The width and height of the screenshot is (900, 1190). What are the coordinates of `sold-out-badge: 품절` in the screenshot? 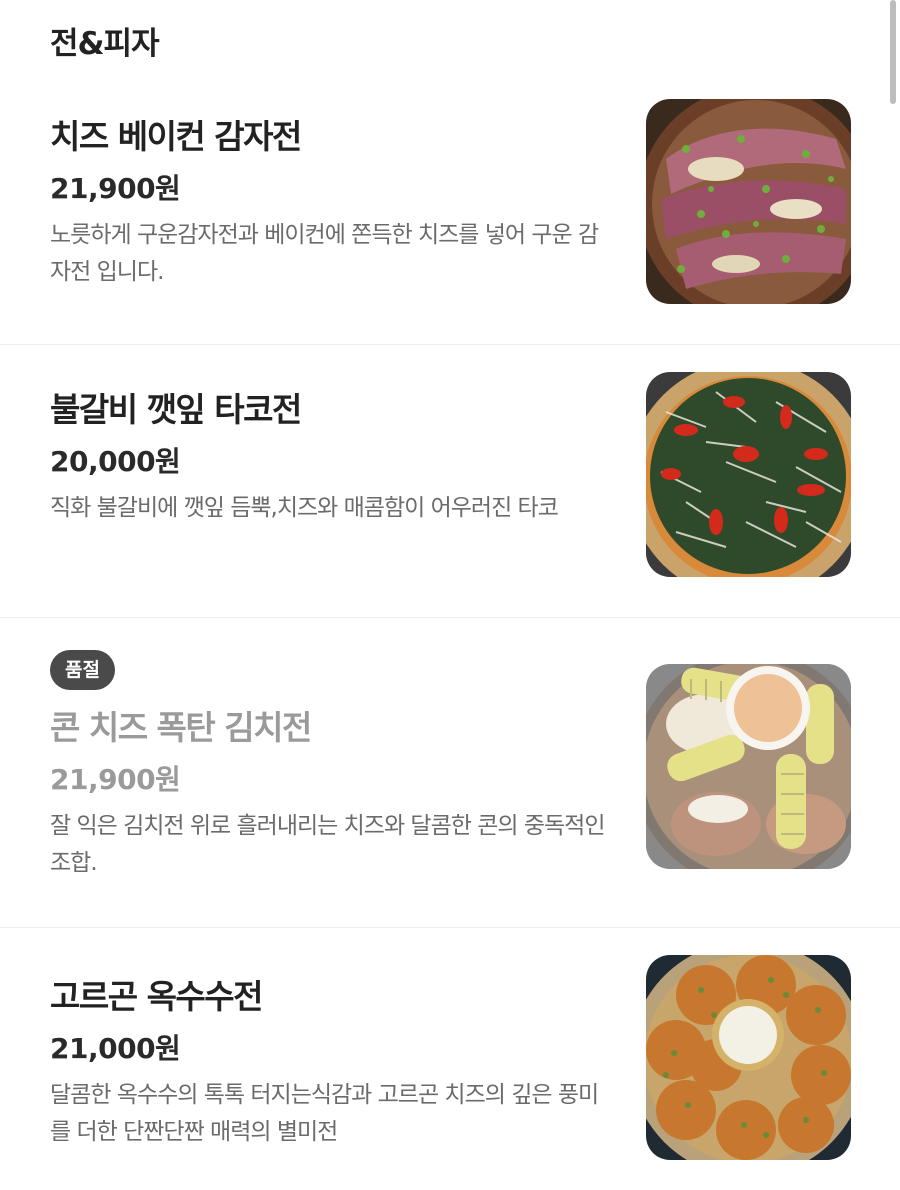 It's located at (82, 670).